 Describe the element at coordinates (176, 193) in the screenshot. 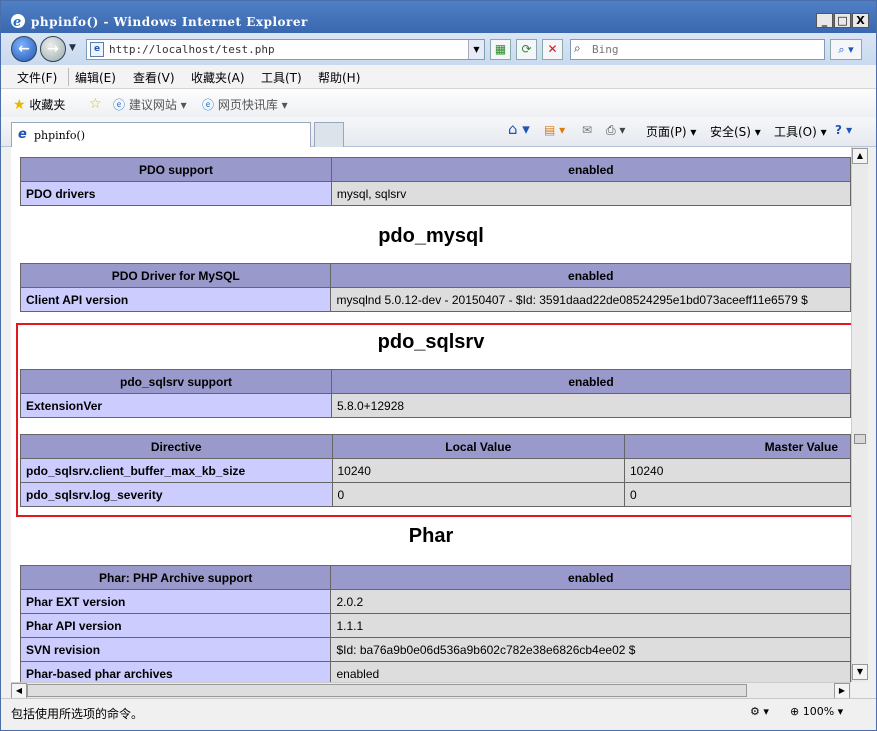

I see `table-key-cell: PDO drivers` at that location.